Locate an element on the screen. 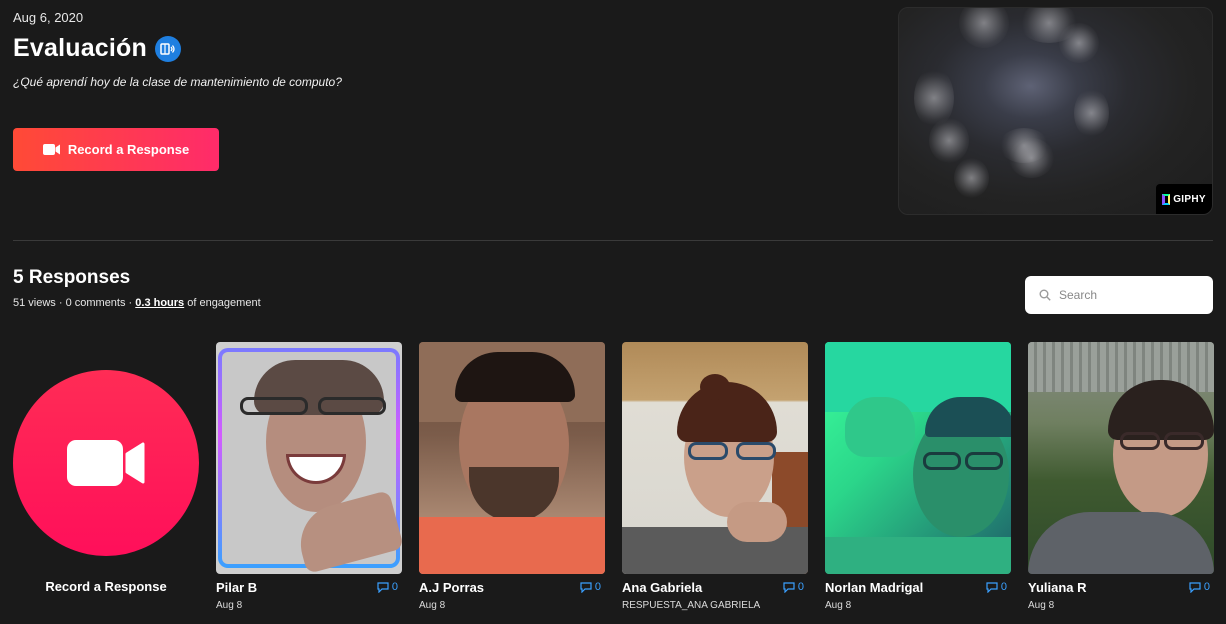  response-card: Norlan Madrigal 0 Aug 8 is located at coordinates (918, 476).